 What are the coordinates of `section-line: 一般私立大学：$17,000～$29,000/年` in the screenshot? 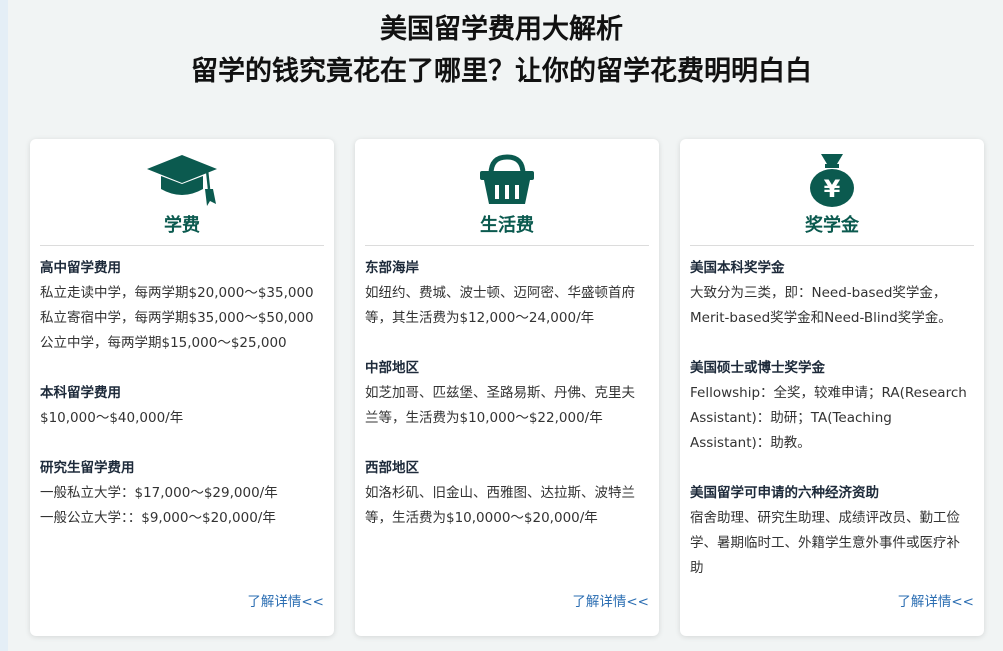 It's located at (159, 493).